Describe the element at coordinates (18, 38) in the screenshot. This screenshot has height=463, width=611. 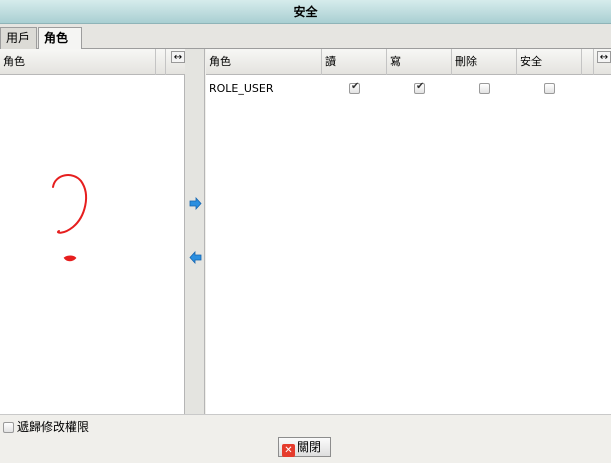
I see `tab-users: 用戶` at that location.